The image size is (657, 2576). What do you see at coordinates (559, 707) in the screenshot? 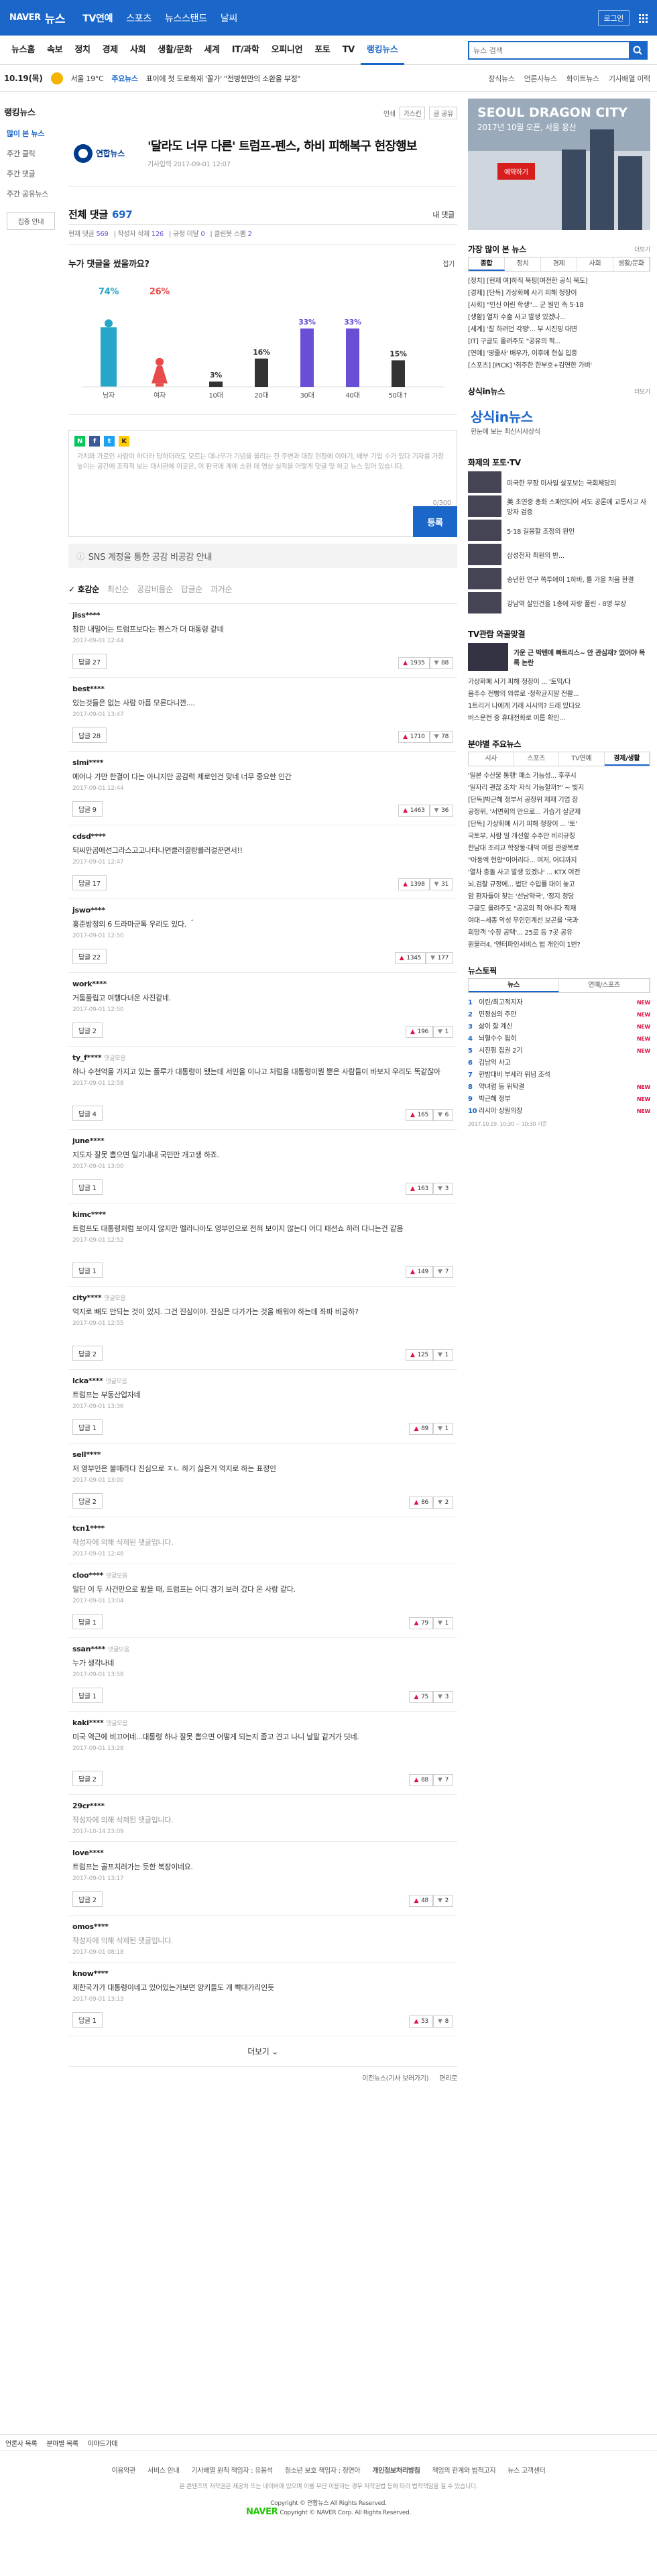
I see `list-item: 1트리거 나에게 기래 시시의? 드레 있다요` at bounding box center [559, 707].